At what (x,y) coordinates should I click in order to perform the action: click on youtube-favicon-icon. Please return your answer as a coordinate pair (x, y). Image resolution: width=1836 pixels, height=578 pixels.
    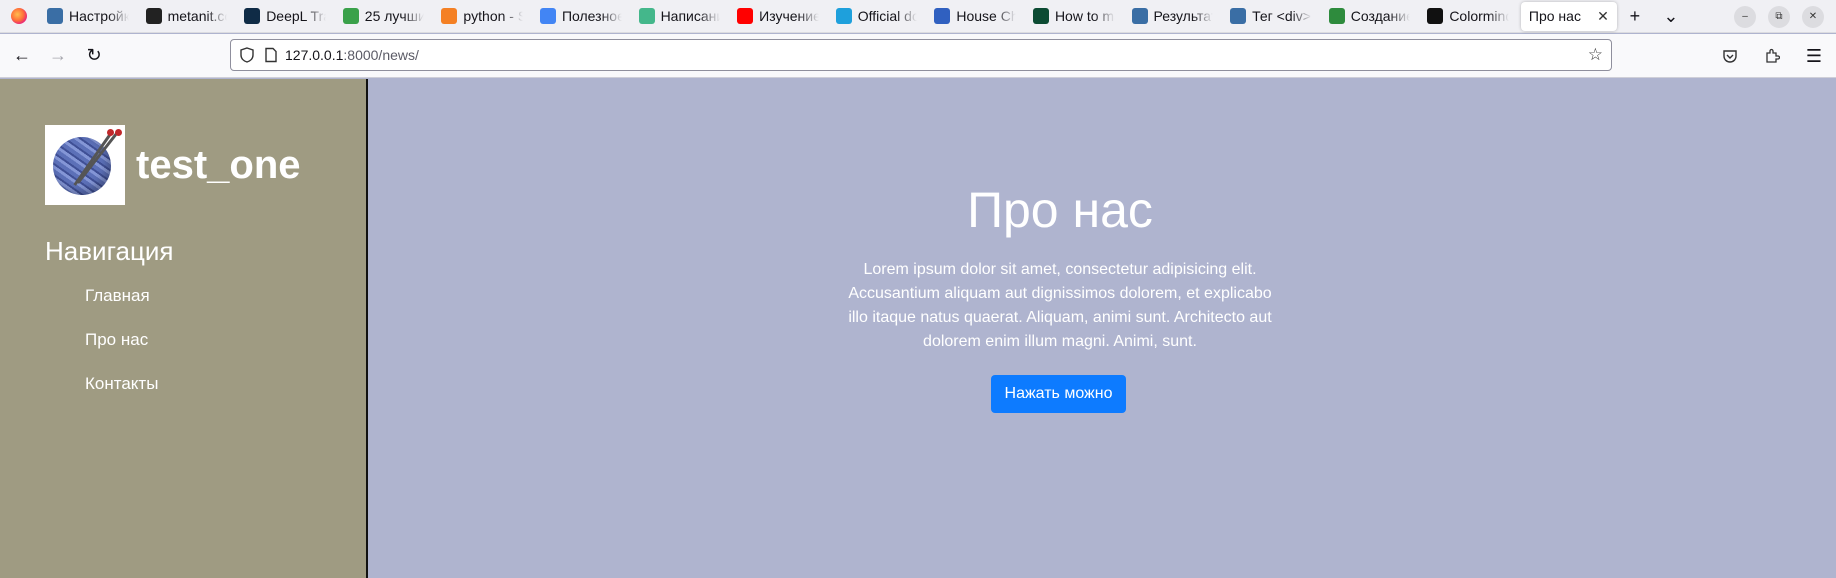
    Looking at the image, I should click on (745, 16).